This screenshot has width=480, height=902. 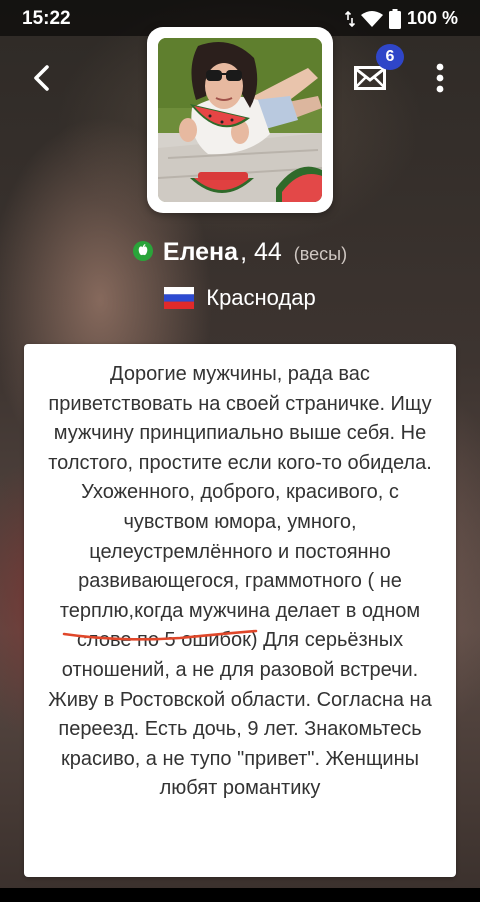 I want to click on battery-percent: 100 %, so click(x=432, y=18).